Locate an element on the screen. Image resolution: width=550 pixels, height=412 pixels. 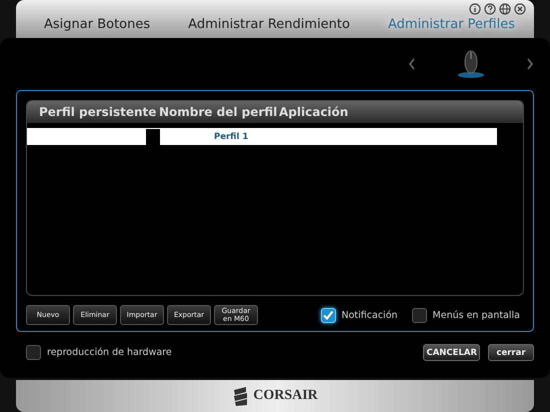
help-icon is located at coordinates (490, 9).